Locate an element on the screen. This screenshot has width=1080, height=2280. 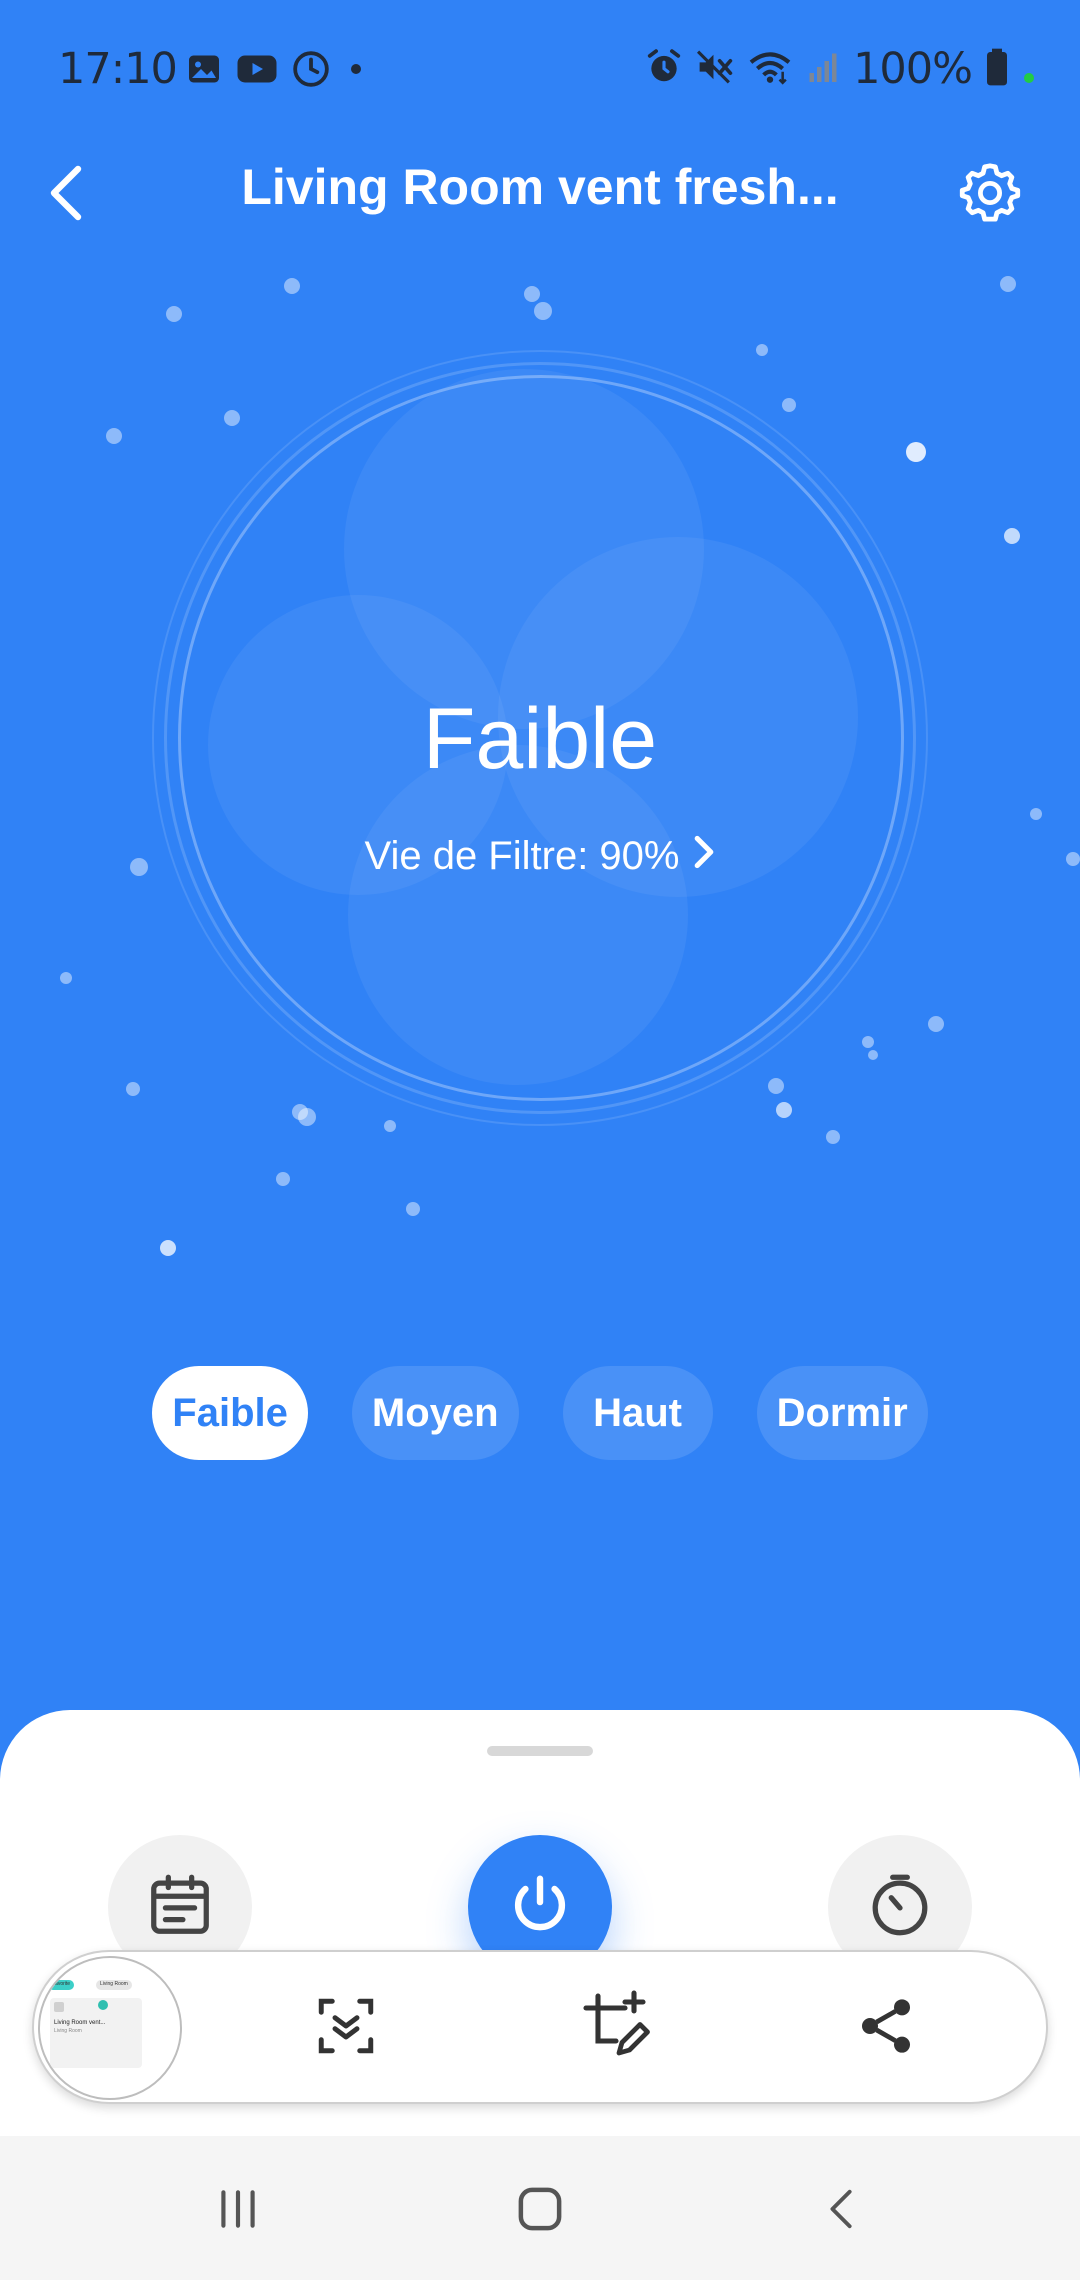
back-icon is located at coordinates (842, 2211).